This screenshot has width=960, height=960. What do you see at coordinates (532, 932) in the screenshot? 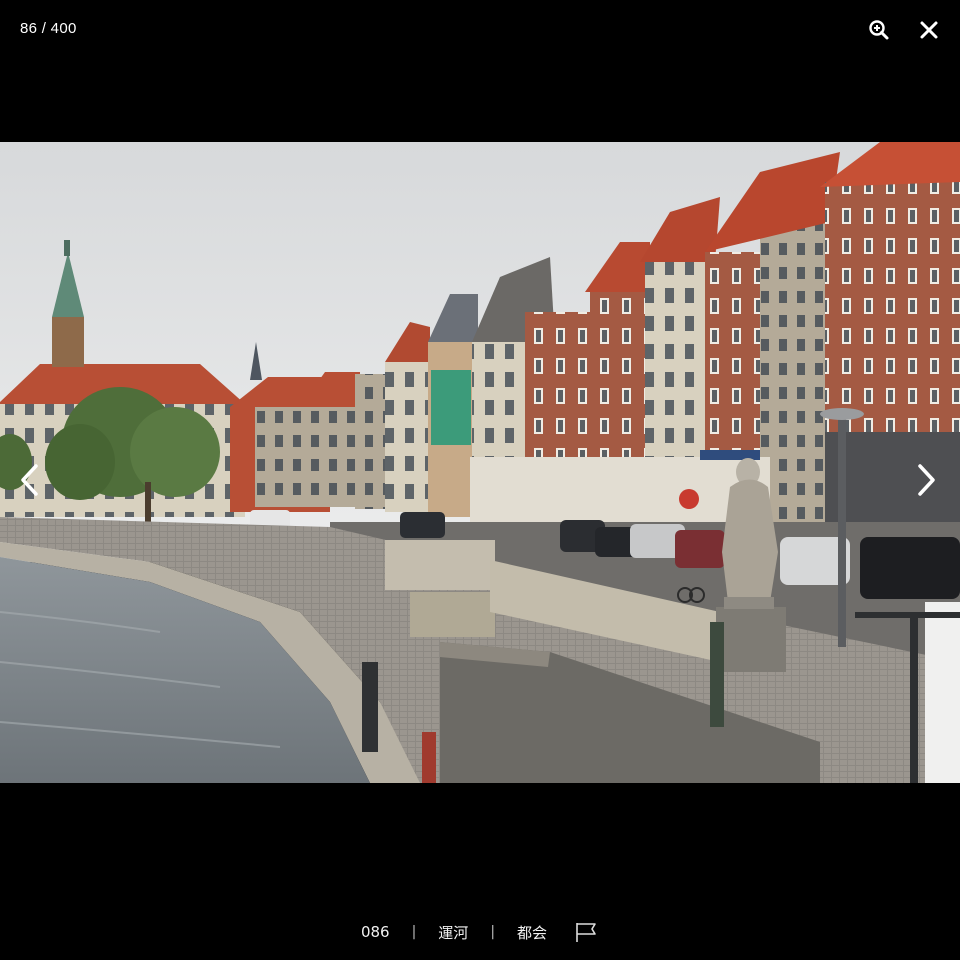
I see `tag-city: 都会` at bounding box center [532, 932].